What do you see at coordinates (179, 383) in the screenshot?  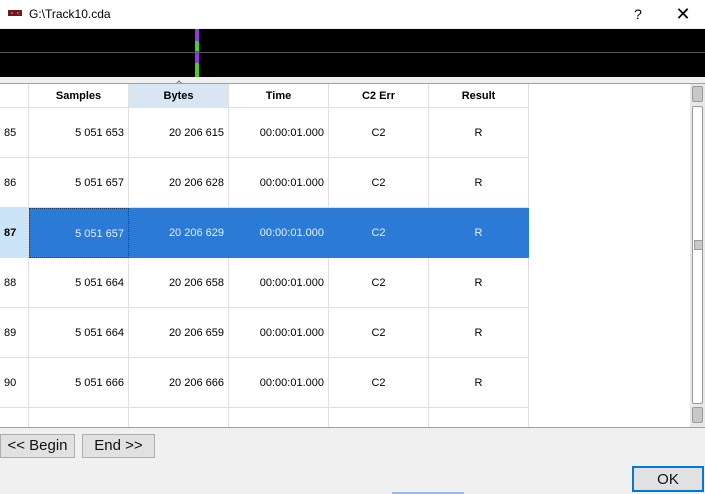 I see `cell-bytes: 20 206 666` at bounding box center [179, 383].